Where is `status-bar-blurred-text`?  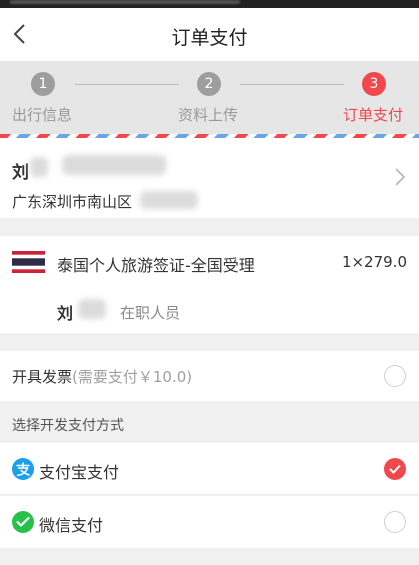
status-bar-blurred-text is located at coordinates (125, 2).